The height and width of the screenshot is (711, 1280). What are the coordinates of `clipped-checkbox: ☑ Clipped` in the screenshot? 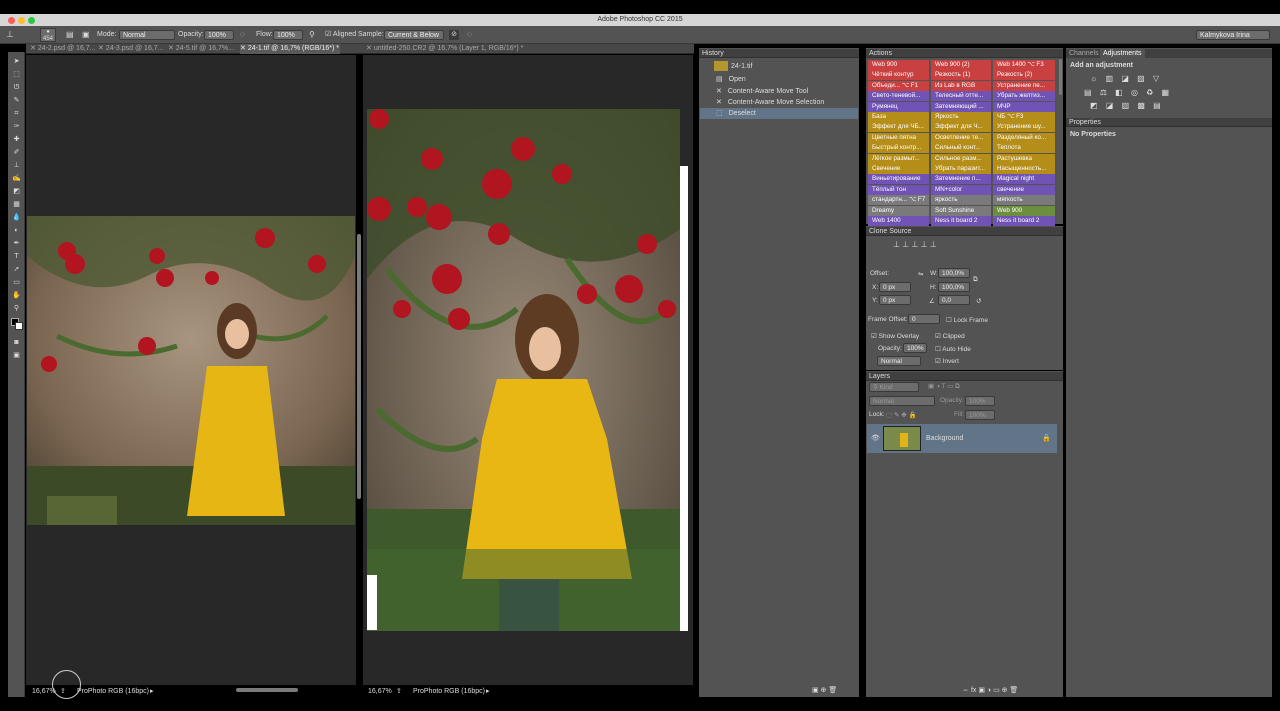 It's located at (950, 336).